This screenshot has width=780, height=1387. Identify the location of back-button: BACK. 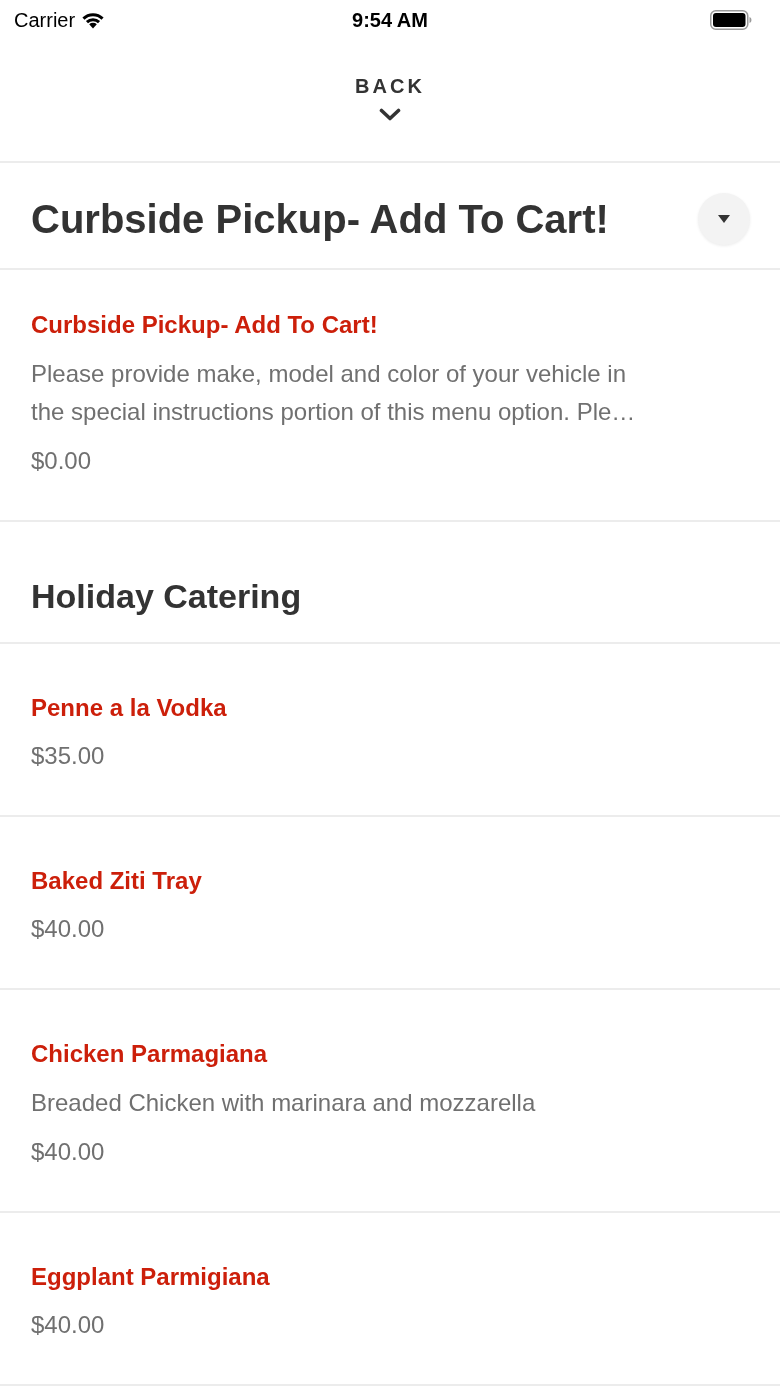
(390, 97).